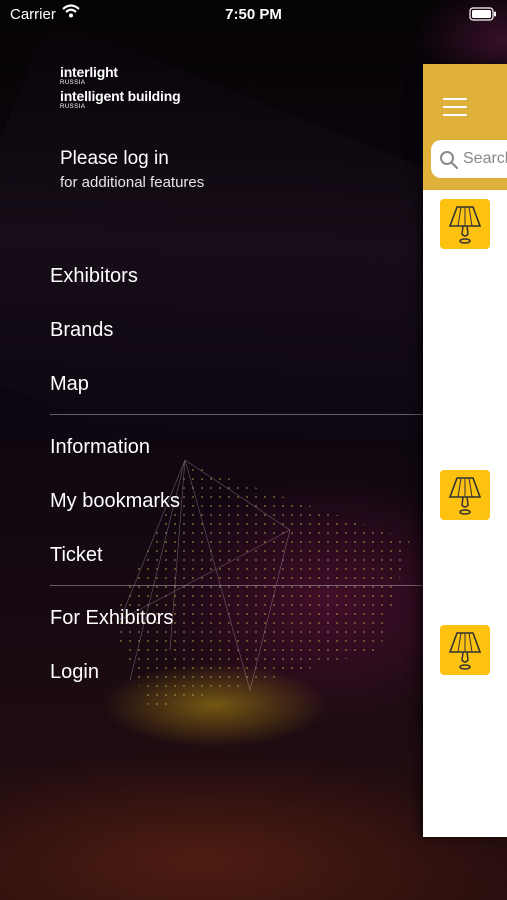  What do you see at coordinates (94, 276) in the screenshot?
I see `menu-item-exhibitors: Exhibitors` at bounding box center [94, 276].